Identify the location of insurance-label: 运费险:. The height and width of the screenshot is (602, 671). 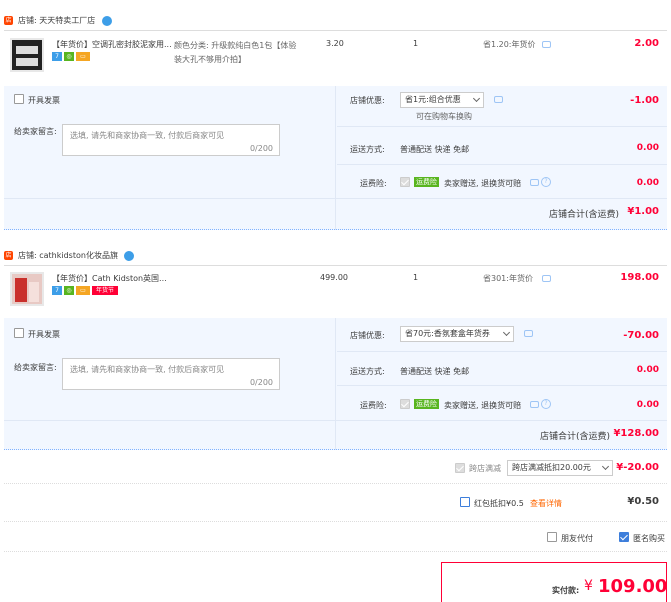
(373, 405).